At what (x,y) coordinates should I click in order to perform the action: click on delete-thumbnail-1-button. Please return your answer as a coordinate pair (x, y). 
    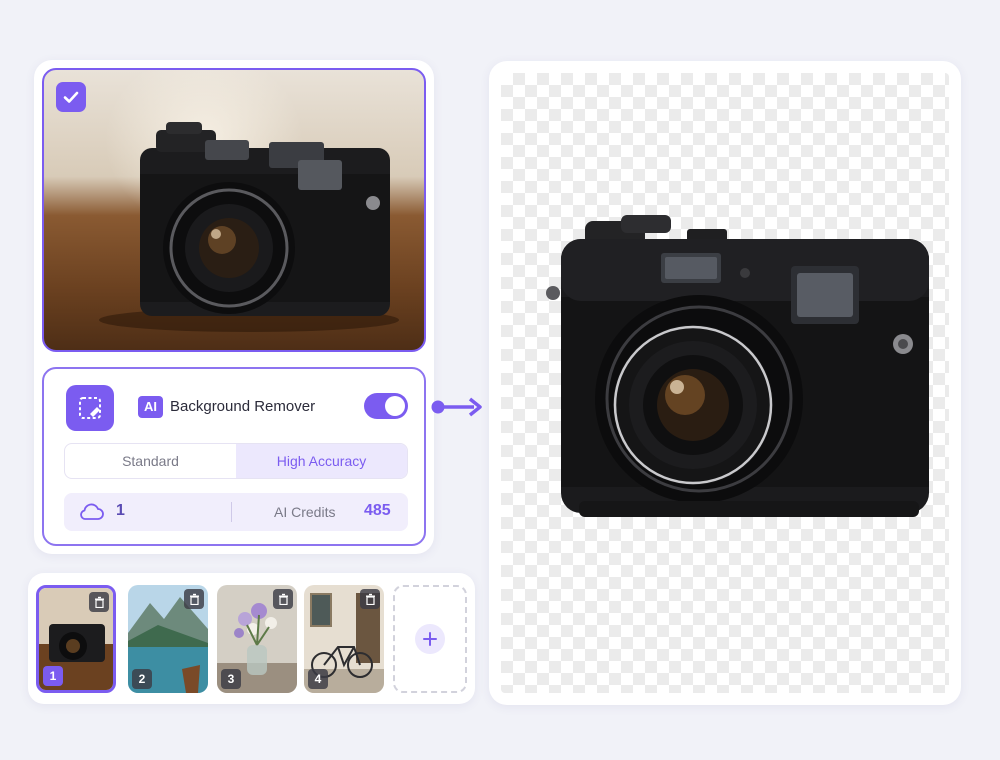
    Looking at the image, I should click on (99, 602).